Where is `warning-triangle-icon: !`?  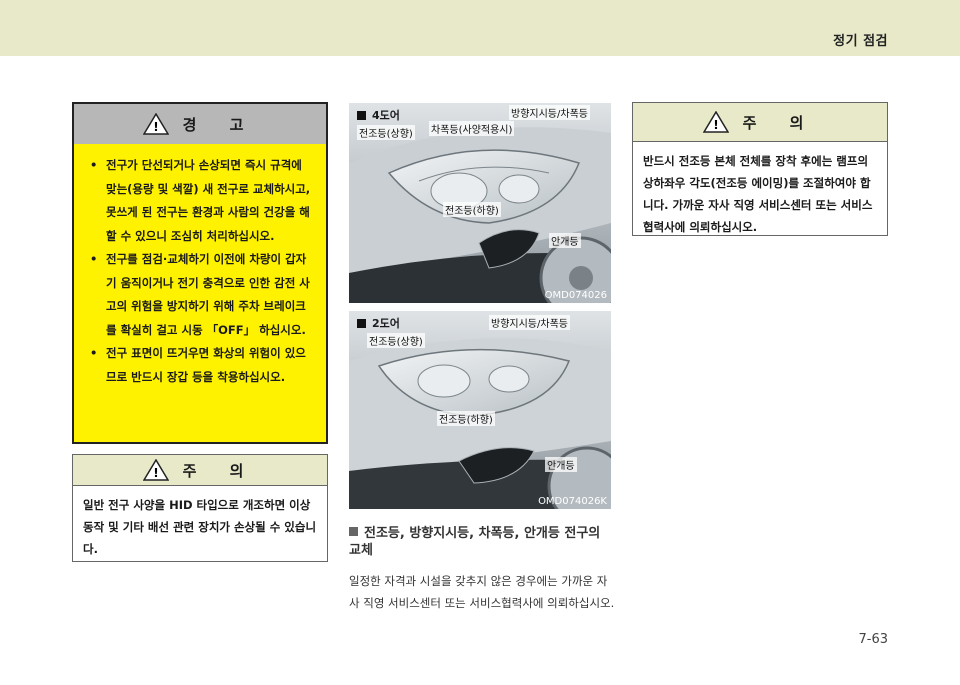
warning-triangle-icon: ! is located at coordinates (155, 124).